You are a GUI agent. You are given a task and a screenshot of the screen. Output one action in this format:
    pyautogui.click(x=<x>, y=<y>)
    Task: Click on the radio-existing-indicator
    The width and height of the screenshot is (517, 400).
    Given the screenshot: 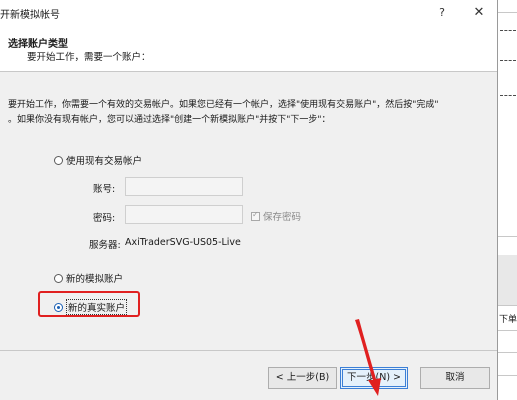 What is the action you would take?
    pyautogui.click(x=58, y=160)
    